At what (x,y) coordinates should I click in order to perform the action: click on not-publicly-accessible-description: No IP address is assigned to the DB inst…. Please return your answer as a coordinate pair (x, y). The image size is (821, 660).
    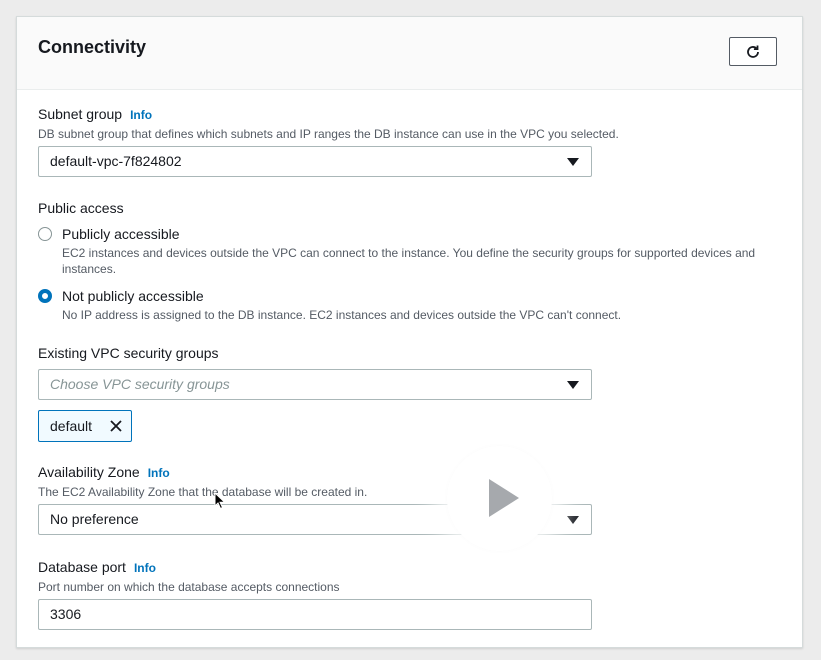
    Looking at the image, I should click on (342, 315).